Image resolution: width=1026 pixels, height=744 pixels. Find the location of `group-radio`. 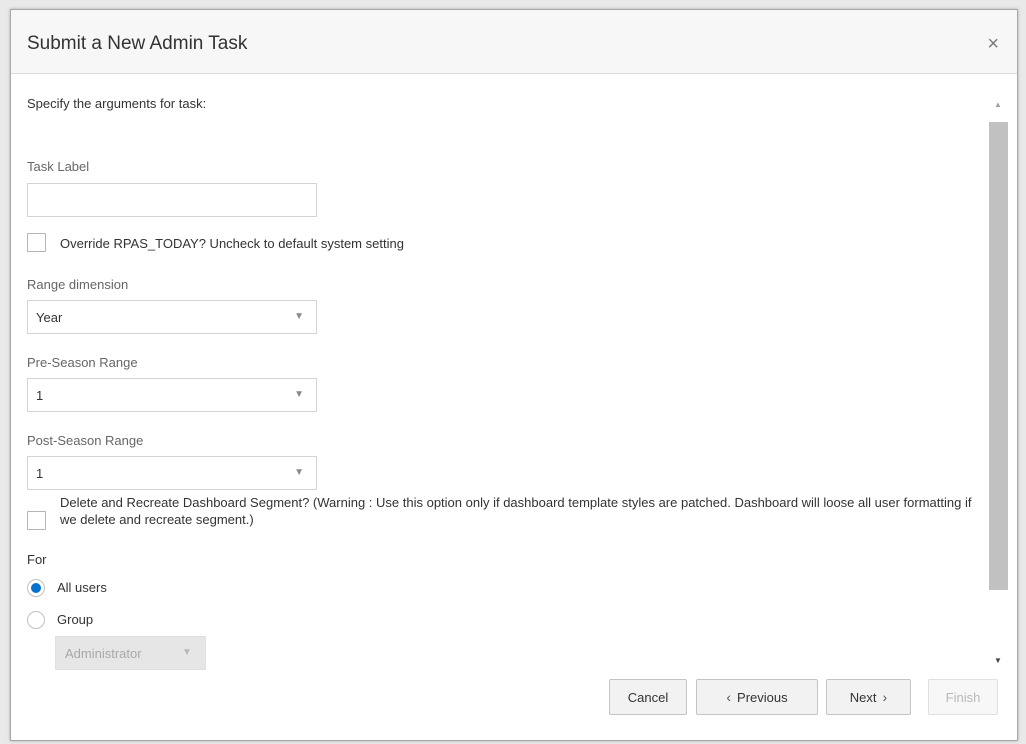

group-radio is located at coordinates (36, 620).